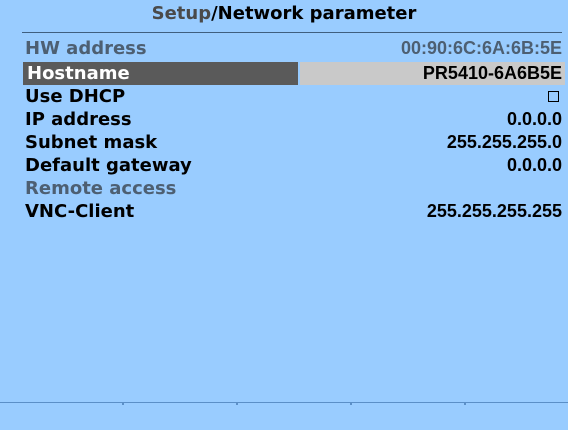 The image size is (568, 430). What do you see at coordinates (91, 142) in the screenshot?
I see `subnet-mask-label: Subnet mask` at bounding box center [91, 142].